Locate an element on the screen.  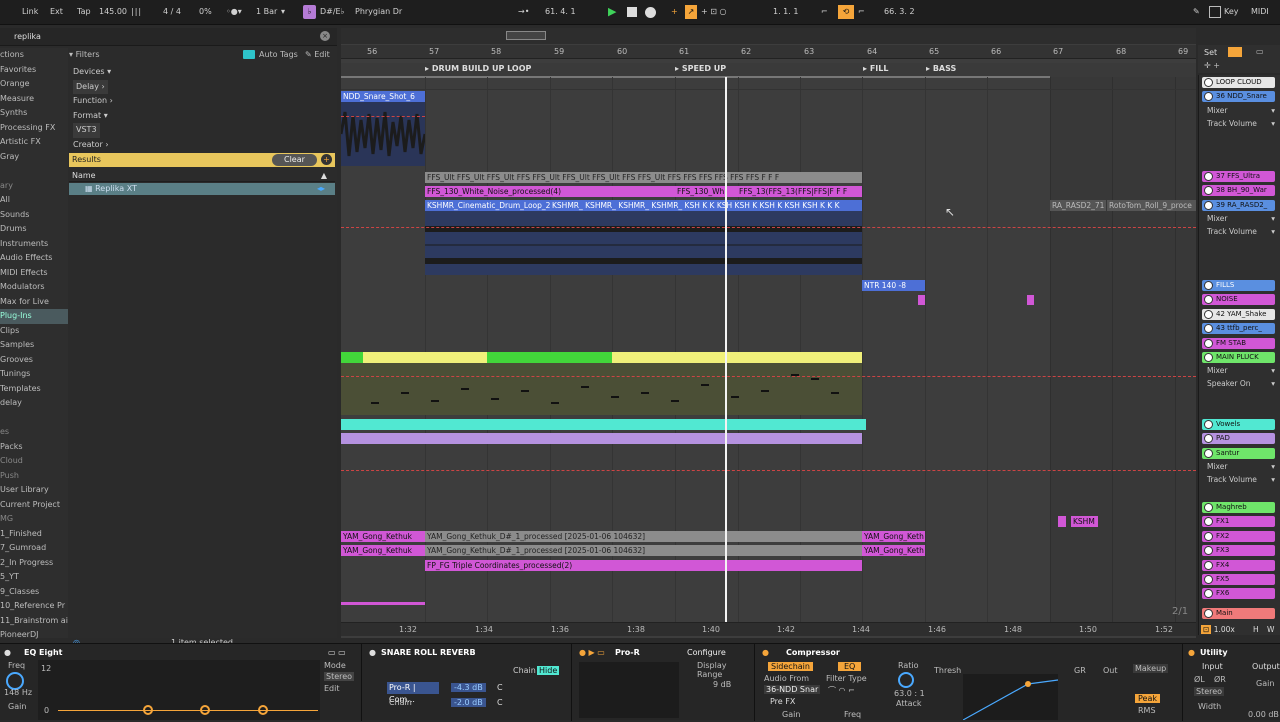
set-label: Set is located at coordinates (1210, 52).